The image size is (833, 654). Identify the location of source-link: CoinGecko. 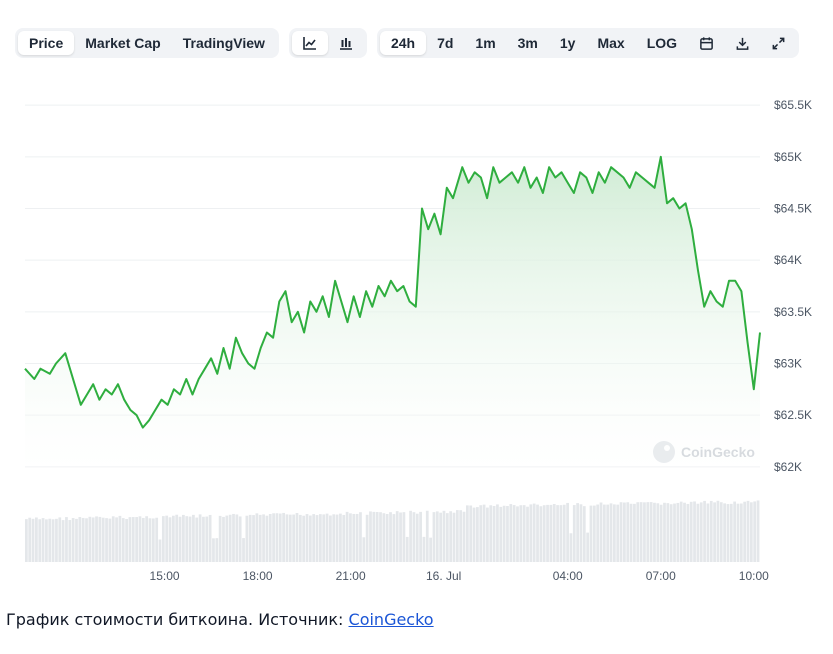
(391, 619).